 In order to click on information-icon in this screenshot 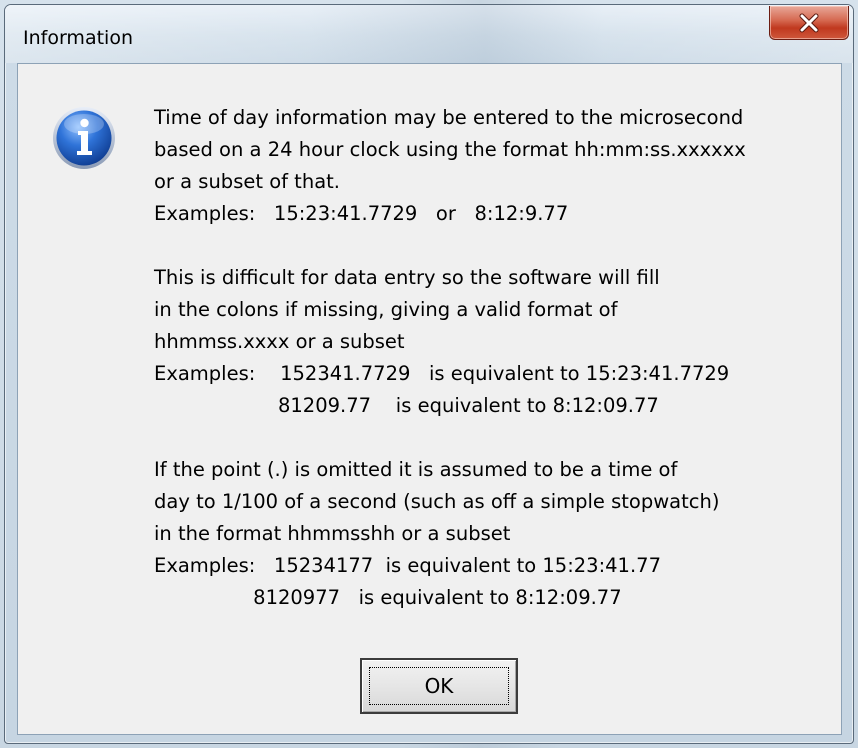, I will do `click(84, 138)`.